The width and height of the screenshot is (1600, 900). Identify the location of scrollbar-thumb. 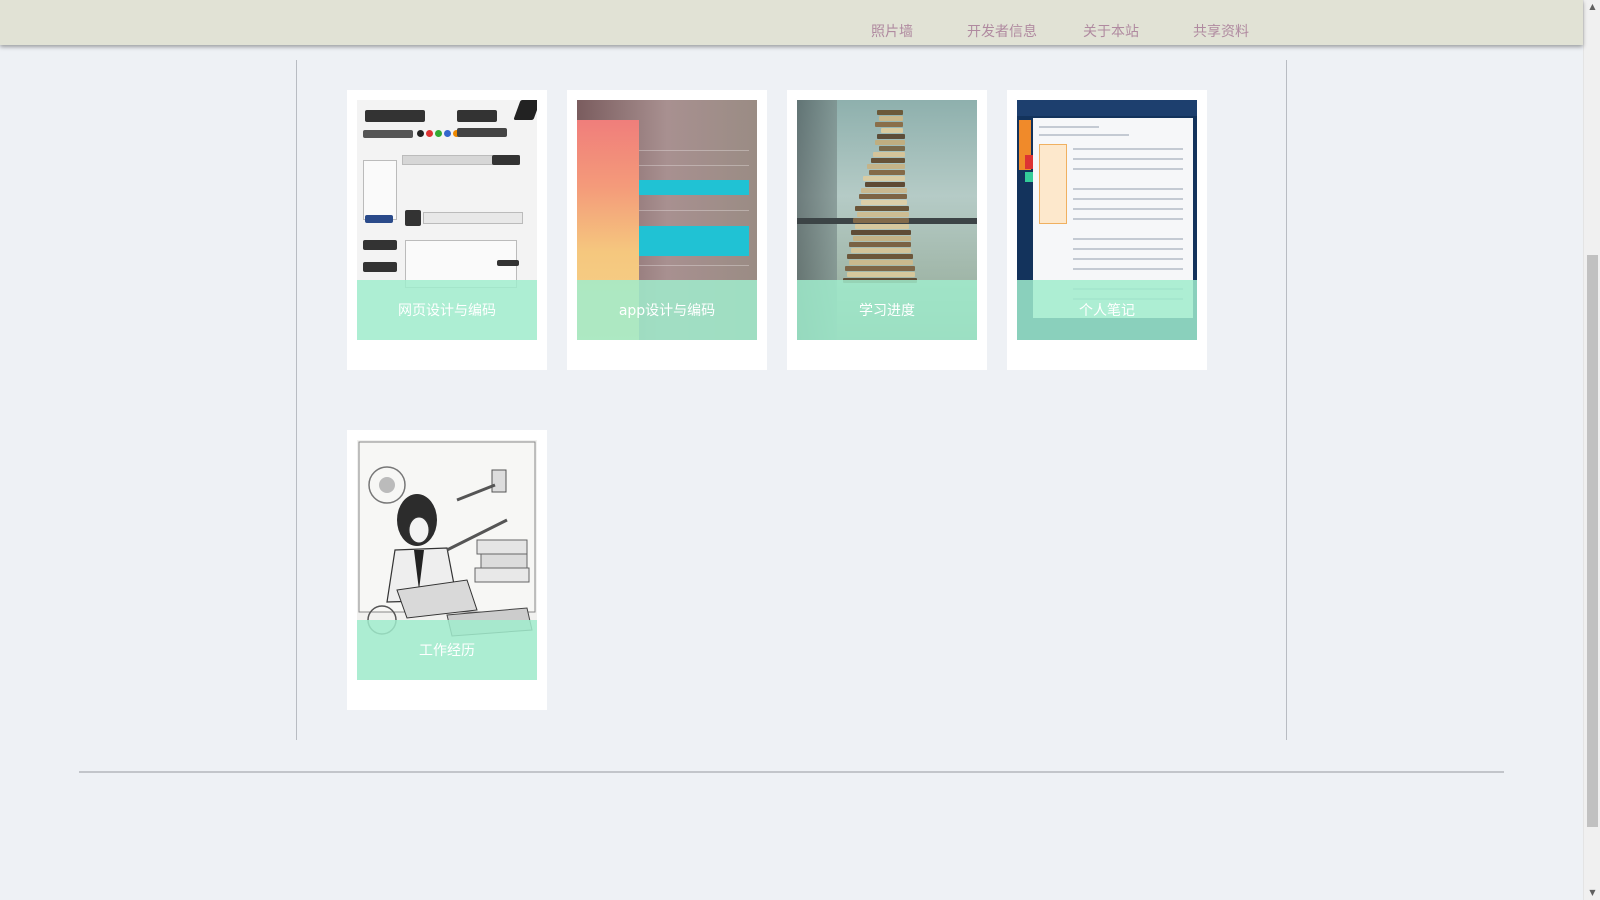
(1592, 541).